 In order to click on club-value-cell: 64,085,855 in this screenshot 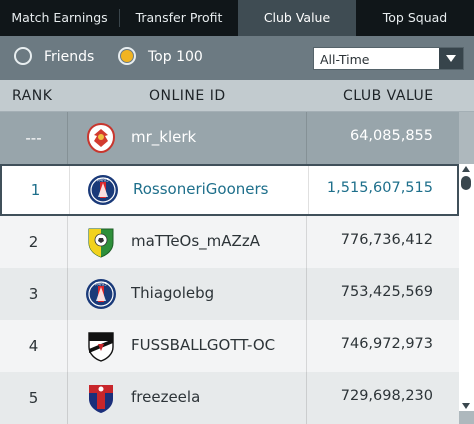, I will do `click(391, 136)`.